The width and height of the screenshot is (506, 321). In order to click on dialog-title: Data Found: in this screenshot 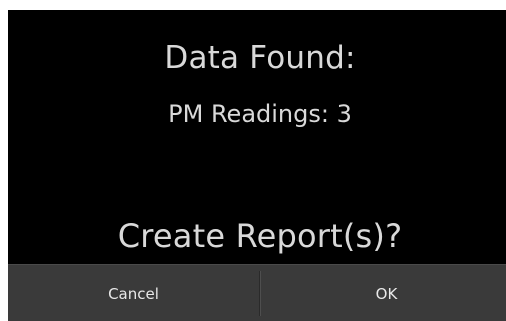, I will do `click(260, 58)`.